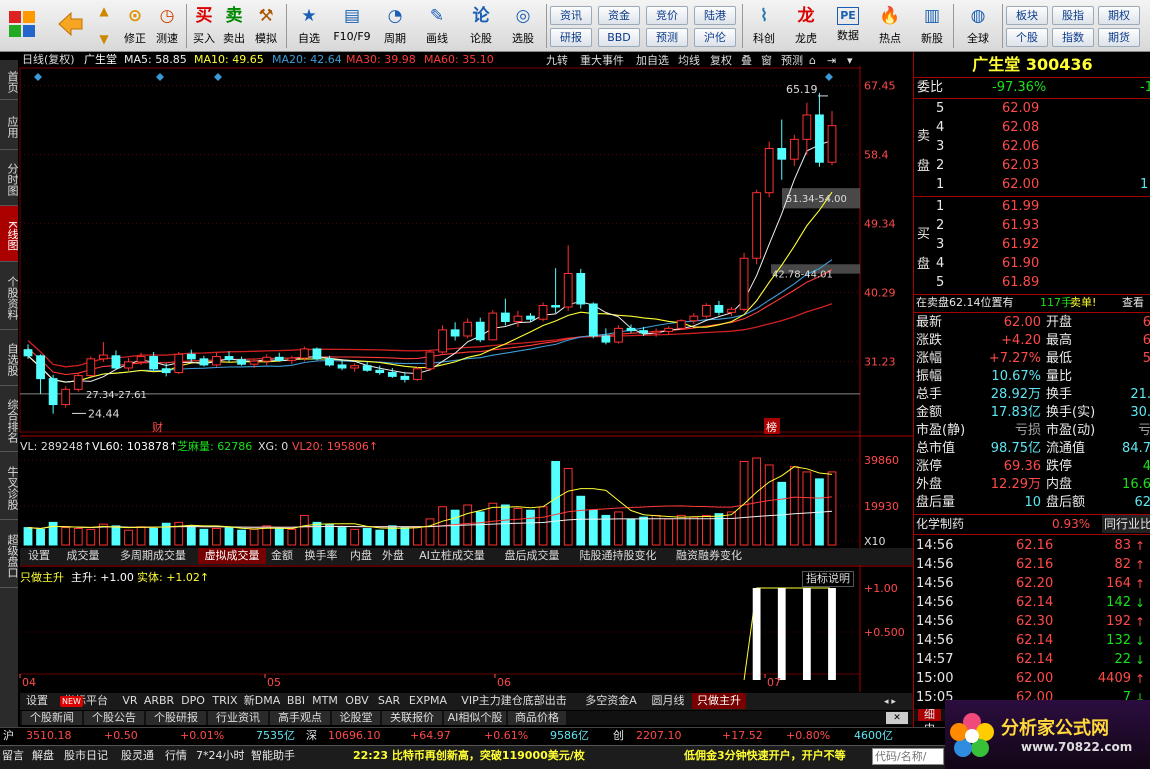 Image resolution: width=1150 pixels, height=769 pixels. What do you see at coordinates (908, 756) in the screenshot?
I see `code-search-input` at bounding box center [908, 756].